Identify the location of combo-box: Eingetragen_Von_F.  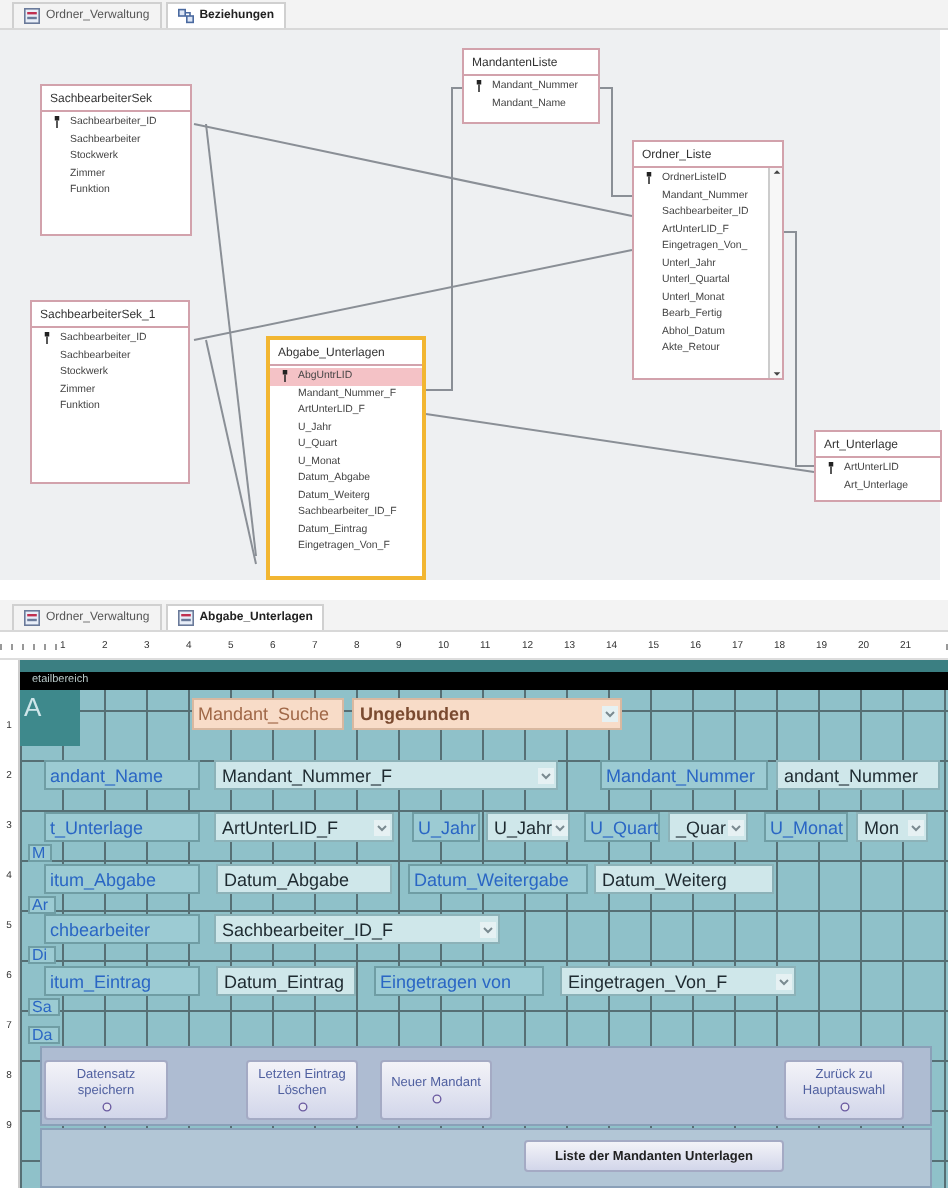
(678, 981).